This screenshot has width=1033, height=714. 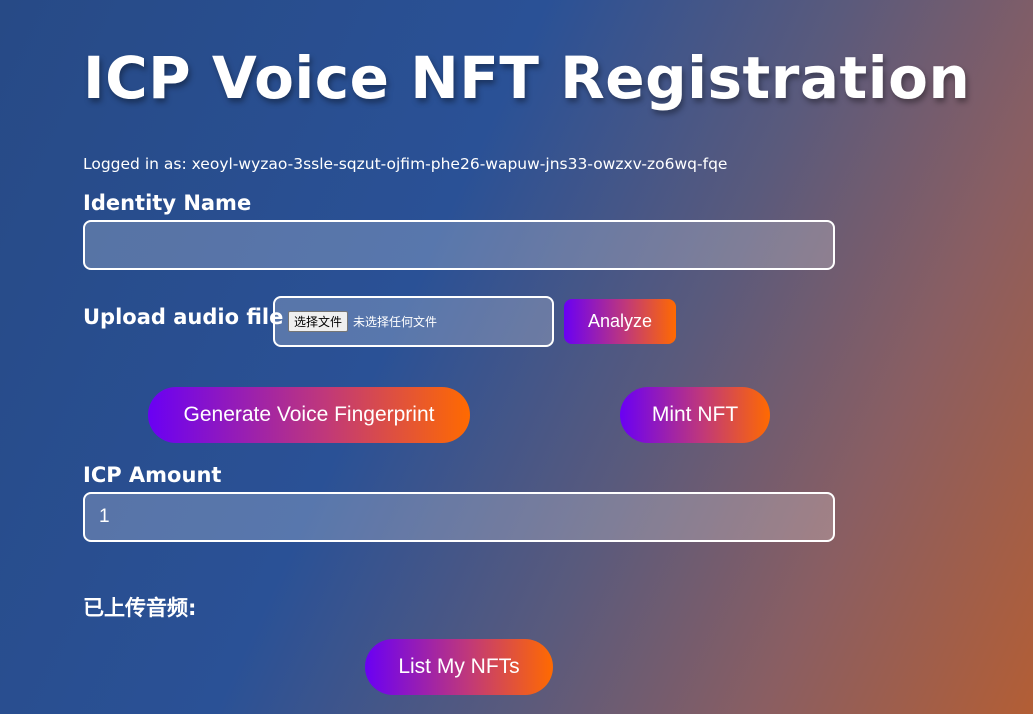 What do you see at coordinates (695, 415) in the screenshot?
I see `mint-nft-button: Mint NFT` at bounding box center [695, 415].